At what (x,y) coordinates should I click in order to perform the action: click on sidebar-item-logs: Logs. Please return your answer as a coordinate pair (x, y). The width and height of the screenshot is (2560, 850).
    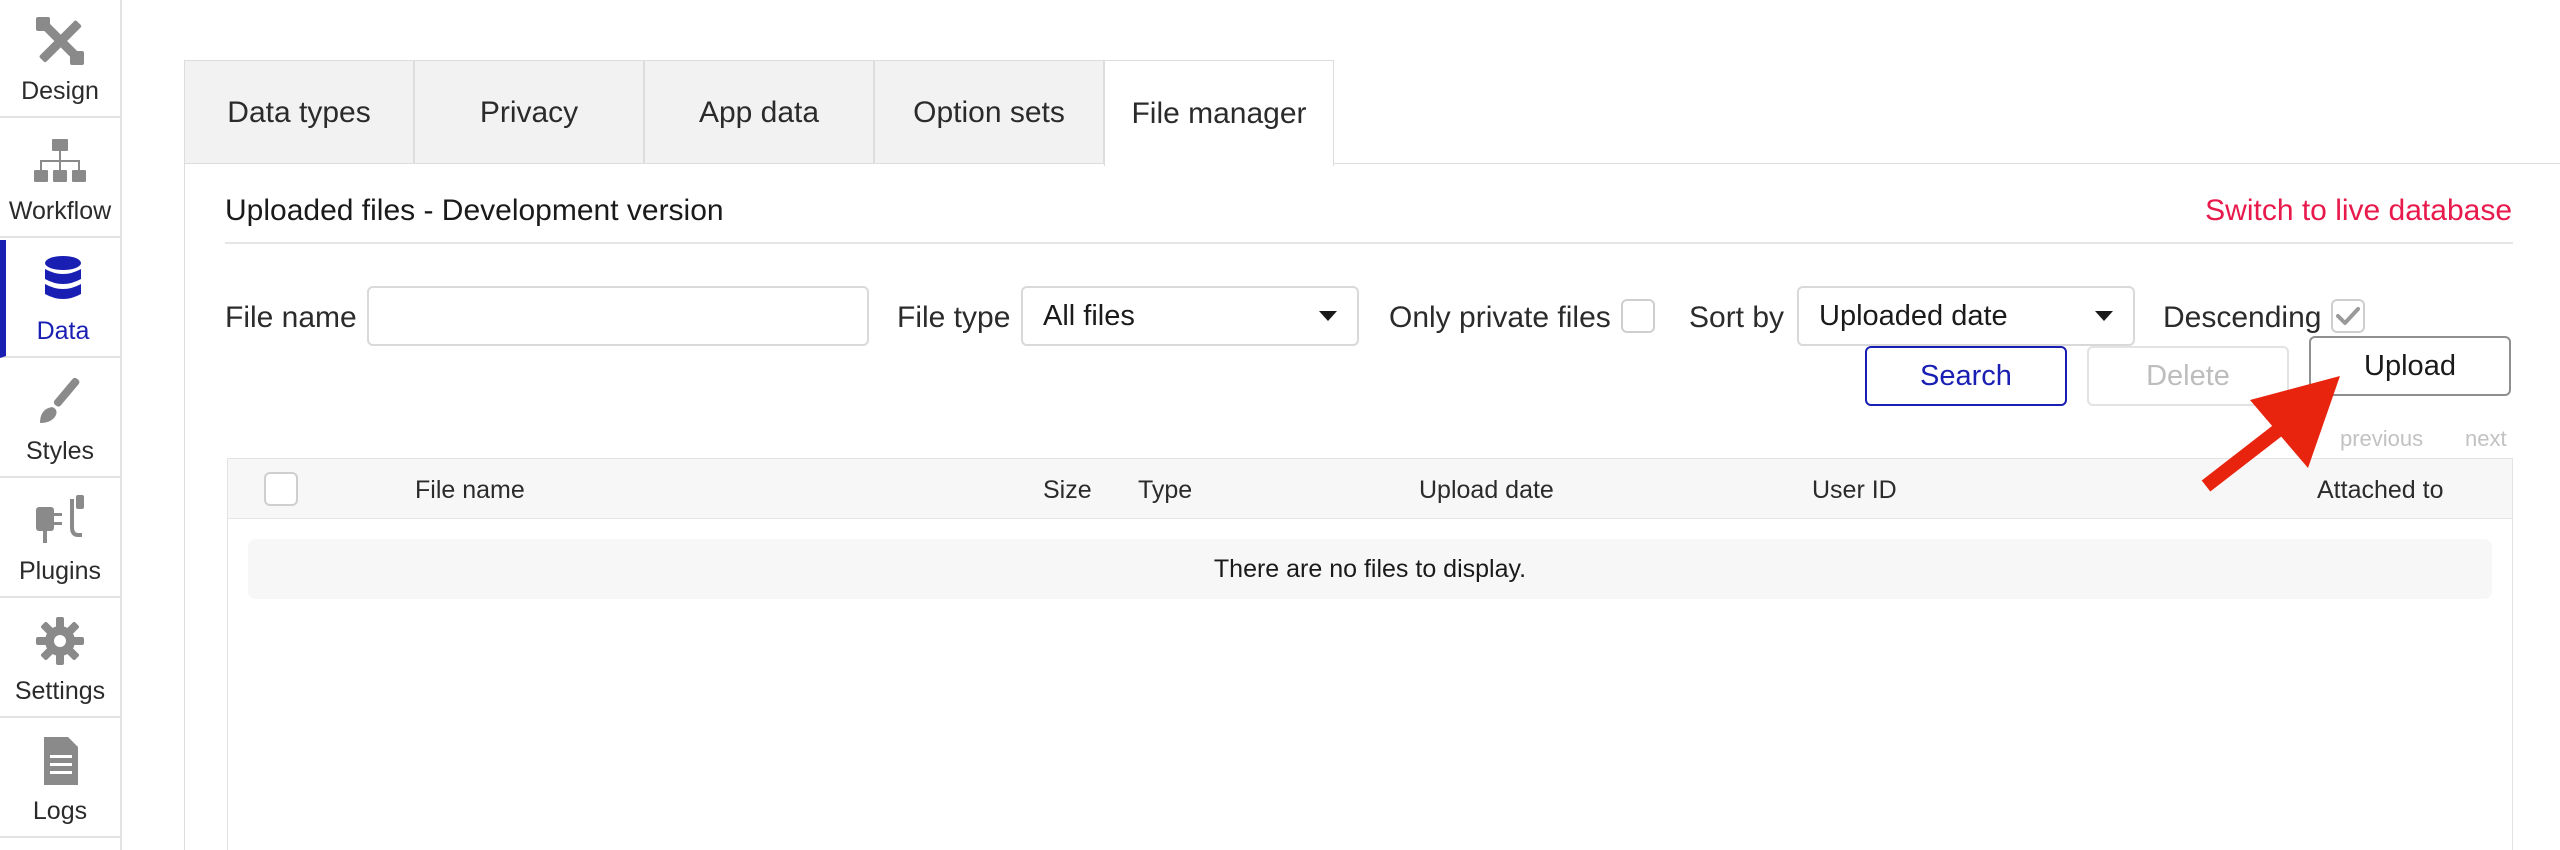
    Looking at the image, I should click on (60, 779).